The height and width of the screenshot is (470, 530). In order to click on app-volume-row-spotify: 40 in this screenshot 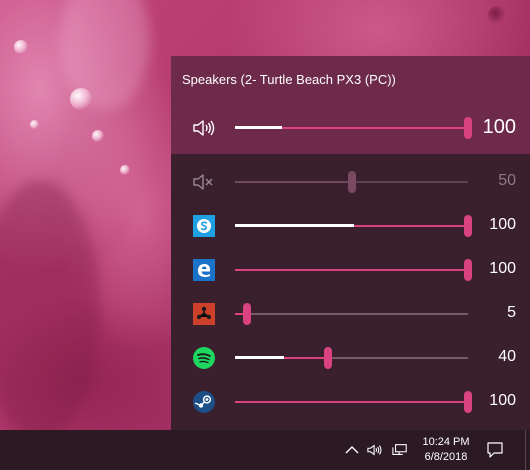, I will do `click(350, 358)`.